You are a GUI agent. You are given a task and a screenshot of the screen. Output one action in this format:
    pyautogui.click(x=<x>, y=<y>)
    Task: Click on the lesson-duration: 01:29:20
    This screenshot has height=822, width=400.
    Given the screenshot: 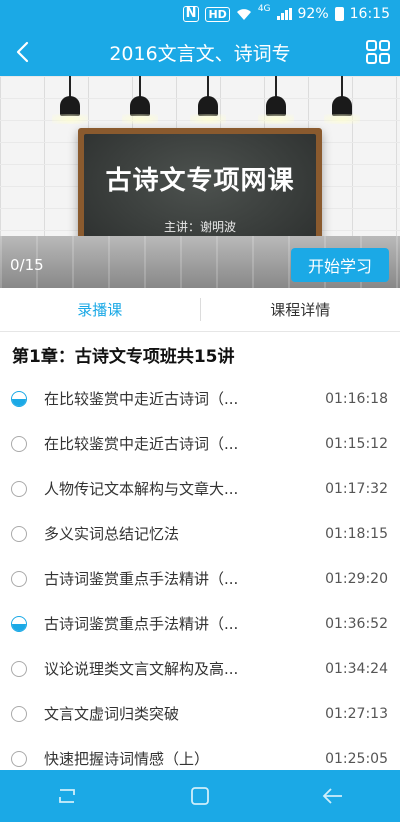 What is the action you would take?
    pyautogui.click(x=356, y=578)
    